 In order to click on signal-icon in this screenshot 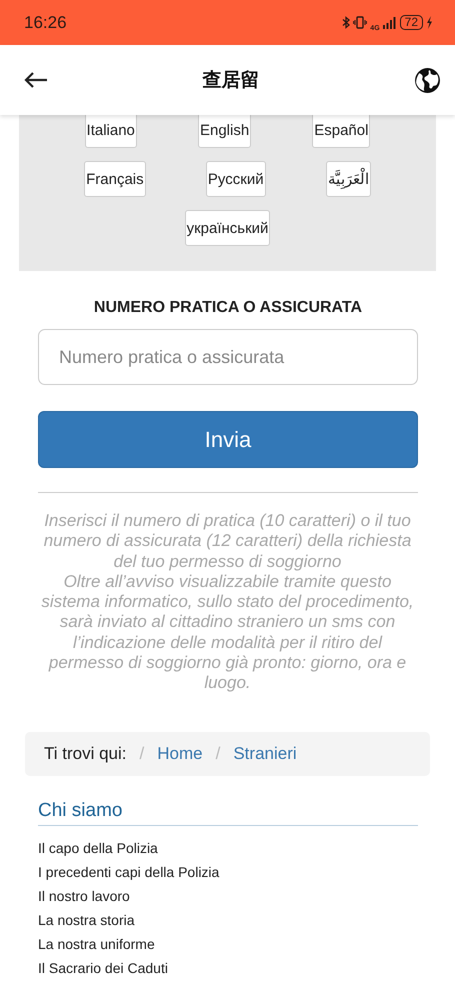, I will do `click(389, 22)`.